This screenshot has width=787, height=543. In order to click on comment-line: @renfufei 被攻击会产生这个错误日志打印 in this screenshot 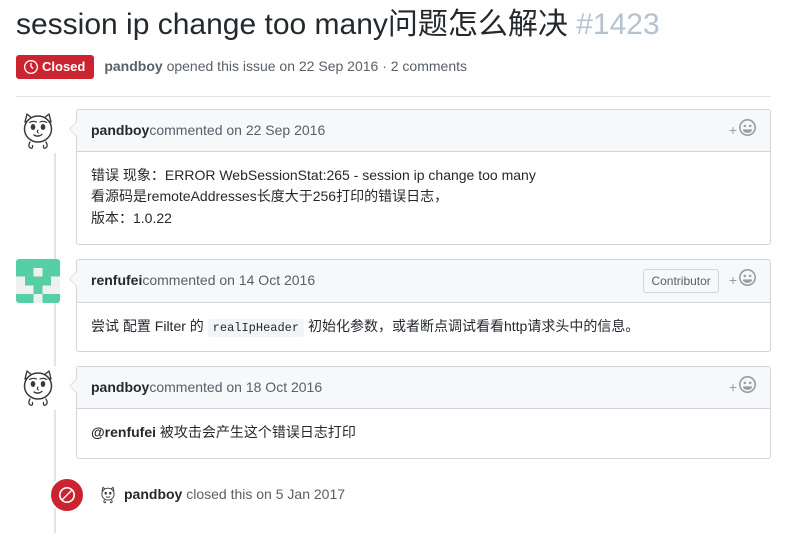, I will do `click(423, 433)`.